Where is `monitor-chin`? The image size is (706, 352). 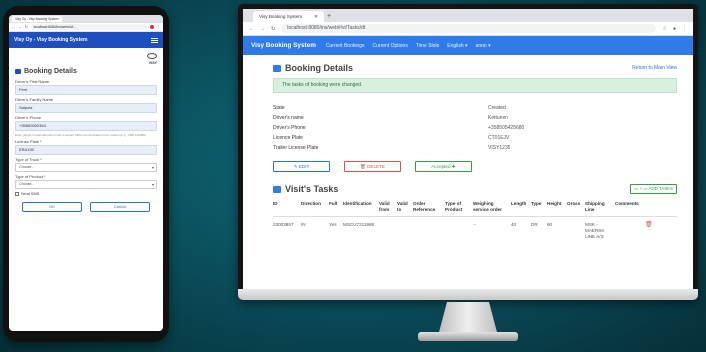 monitor-chin is located at coordinates (468, 294).